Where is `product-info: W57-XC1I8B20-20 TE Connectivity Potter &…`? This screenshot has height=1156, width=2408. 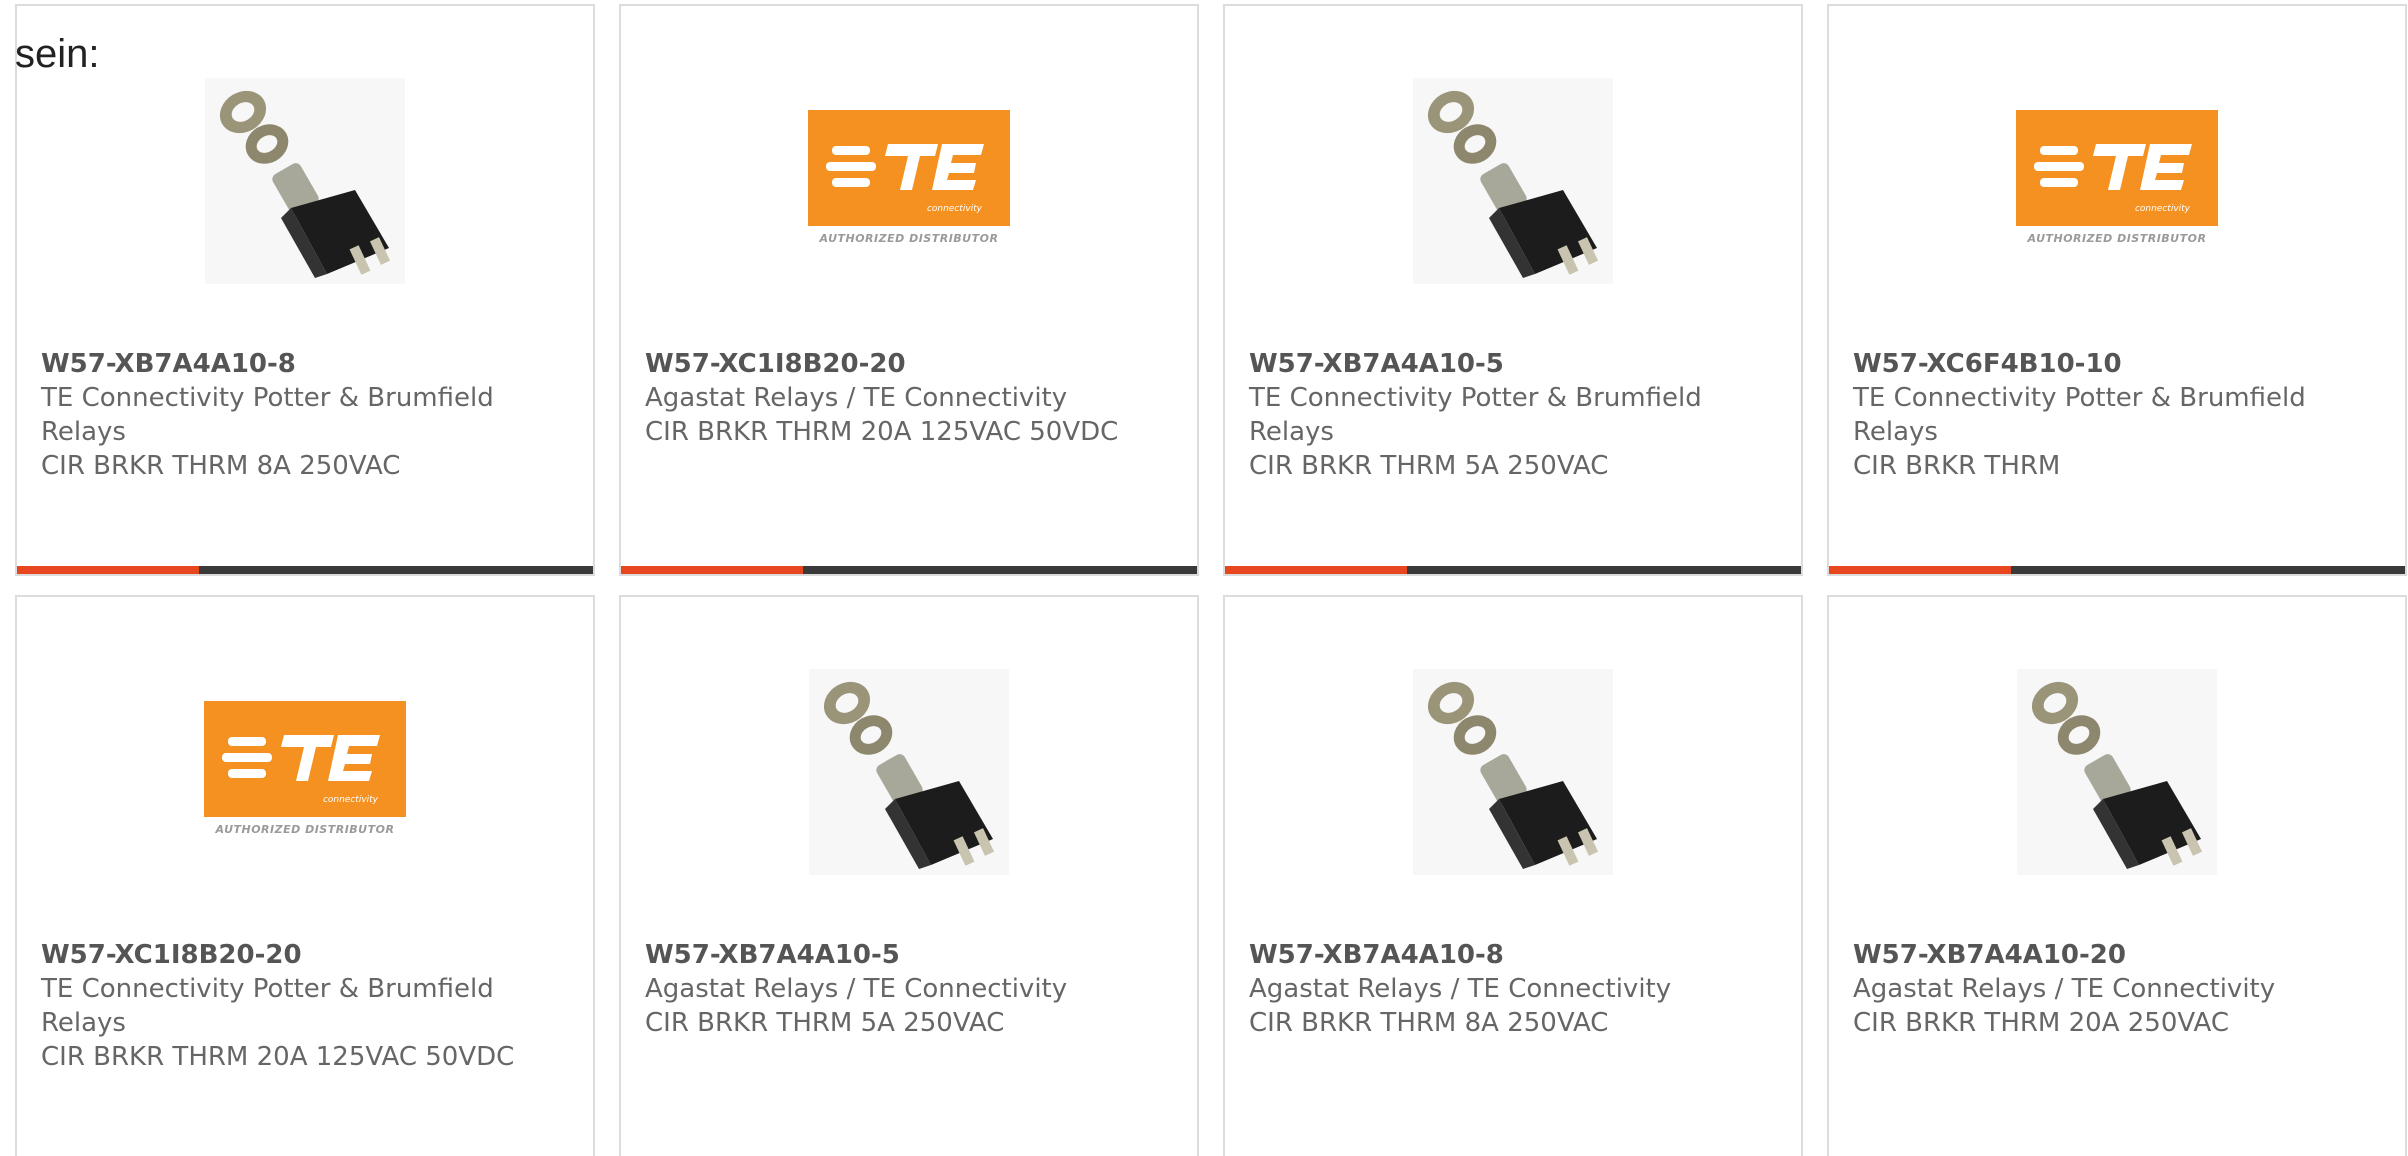
product-info: W57-XC1I8B20-20 TE Connectivity Potter &… is located at coordinates (307, 1006).